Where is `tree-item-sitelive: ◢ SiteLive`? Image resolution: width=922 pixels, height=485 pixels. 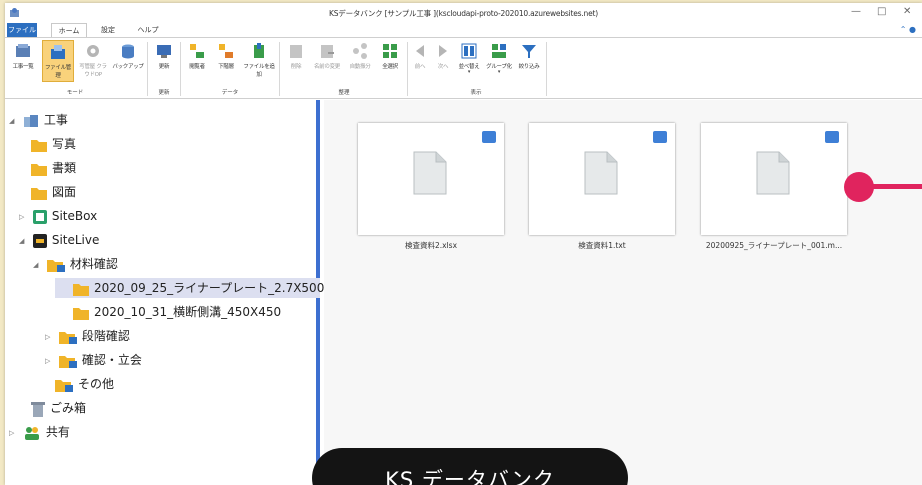
tree-item-sitelive: ◢ SiteLive is located at coordinates (59, 240).